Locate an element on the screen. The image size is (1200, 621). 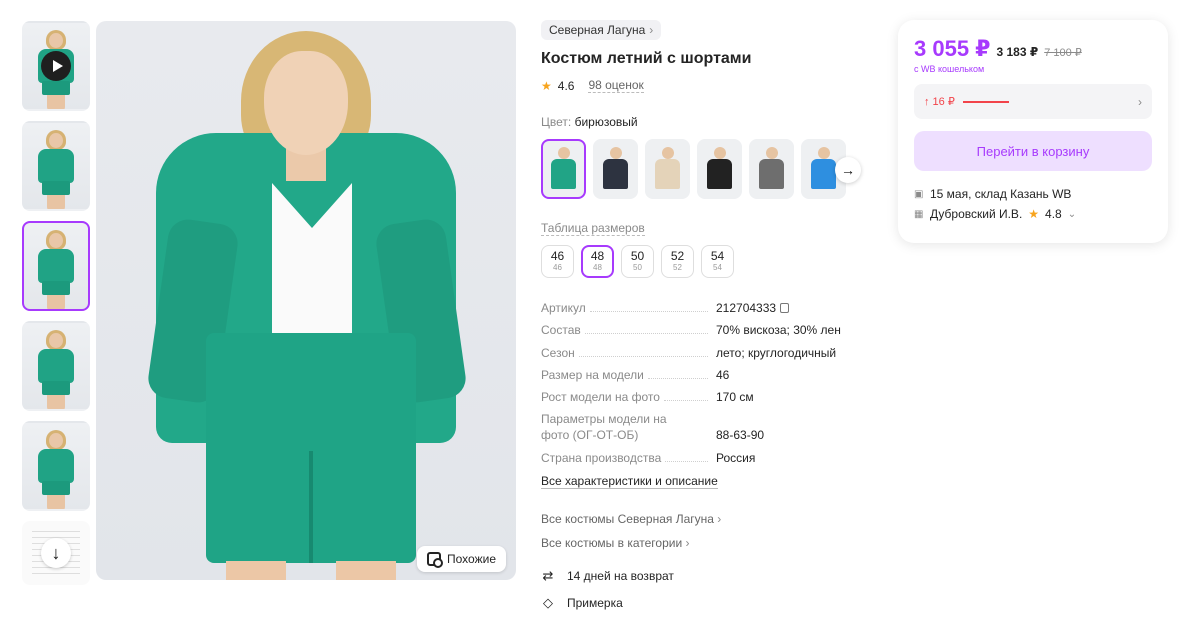
spec-row: Рост модели на фото 170 см is located at coordinates (696, 397).